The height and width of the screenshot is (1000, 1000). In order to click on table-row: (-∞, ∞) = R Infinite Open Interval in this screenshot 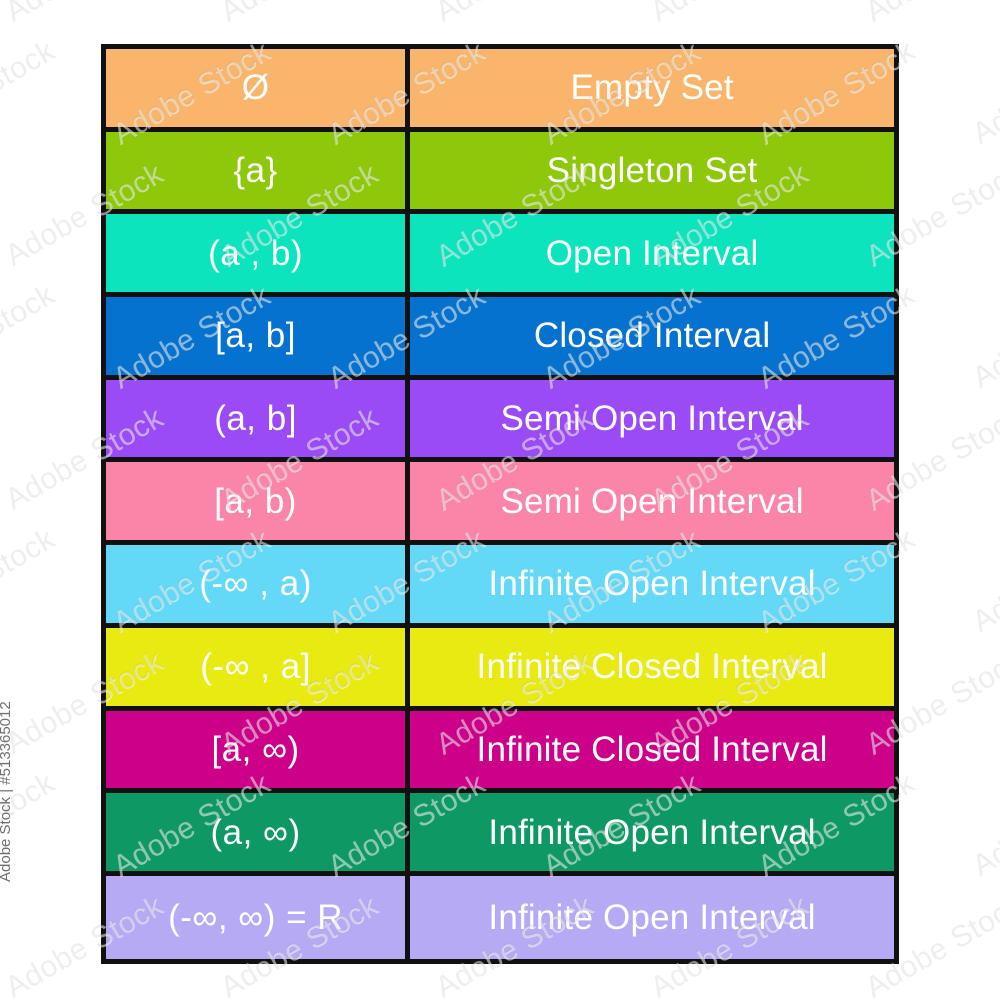, I will do `click(500, 917)`.